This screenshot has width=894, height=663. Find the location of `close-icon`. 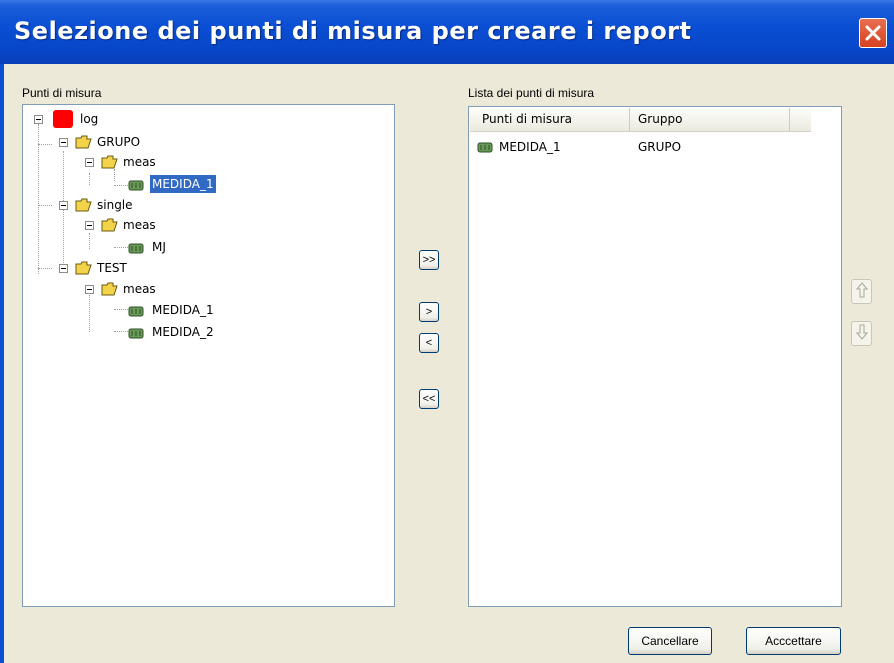

close-icon is located at coordinates (873, 33).